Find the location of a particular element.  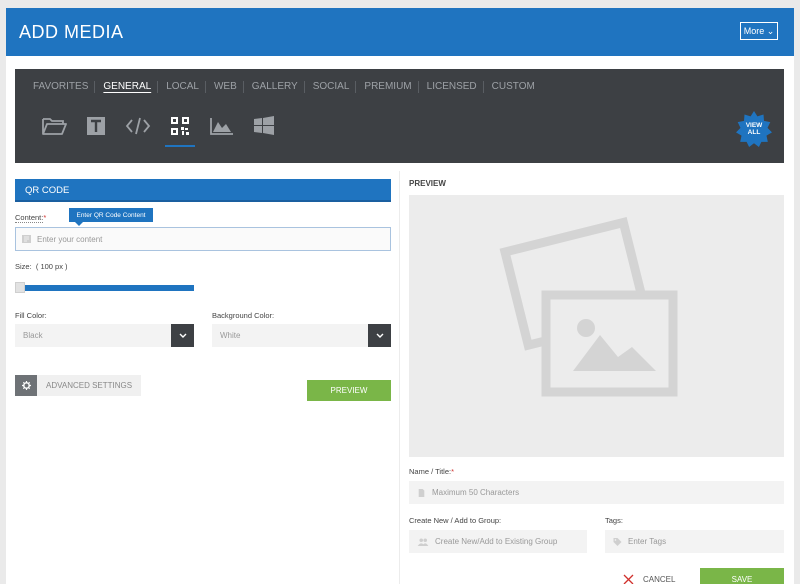

text-icon is located at coordinates (96, 126).